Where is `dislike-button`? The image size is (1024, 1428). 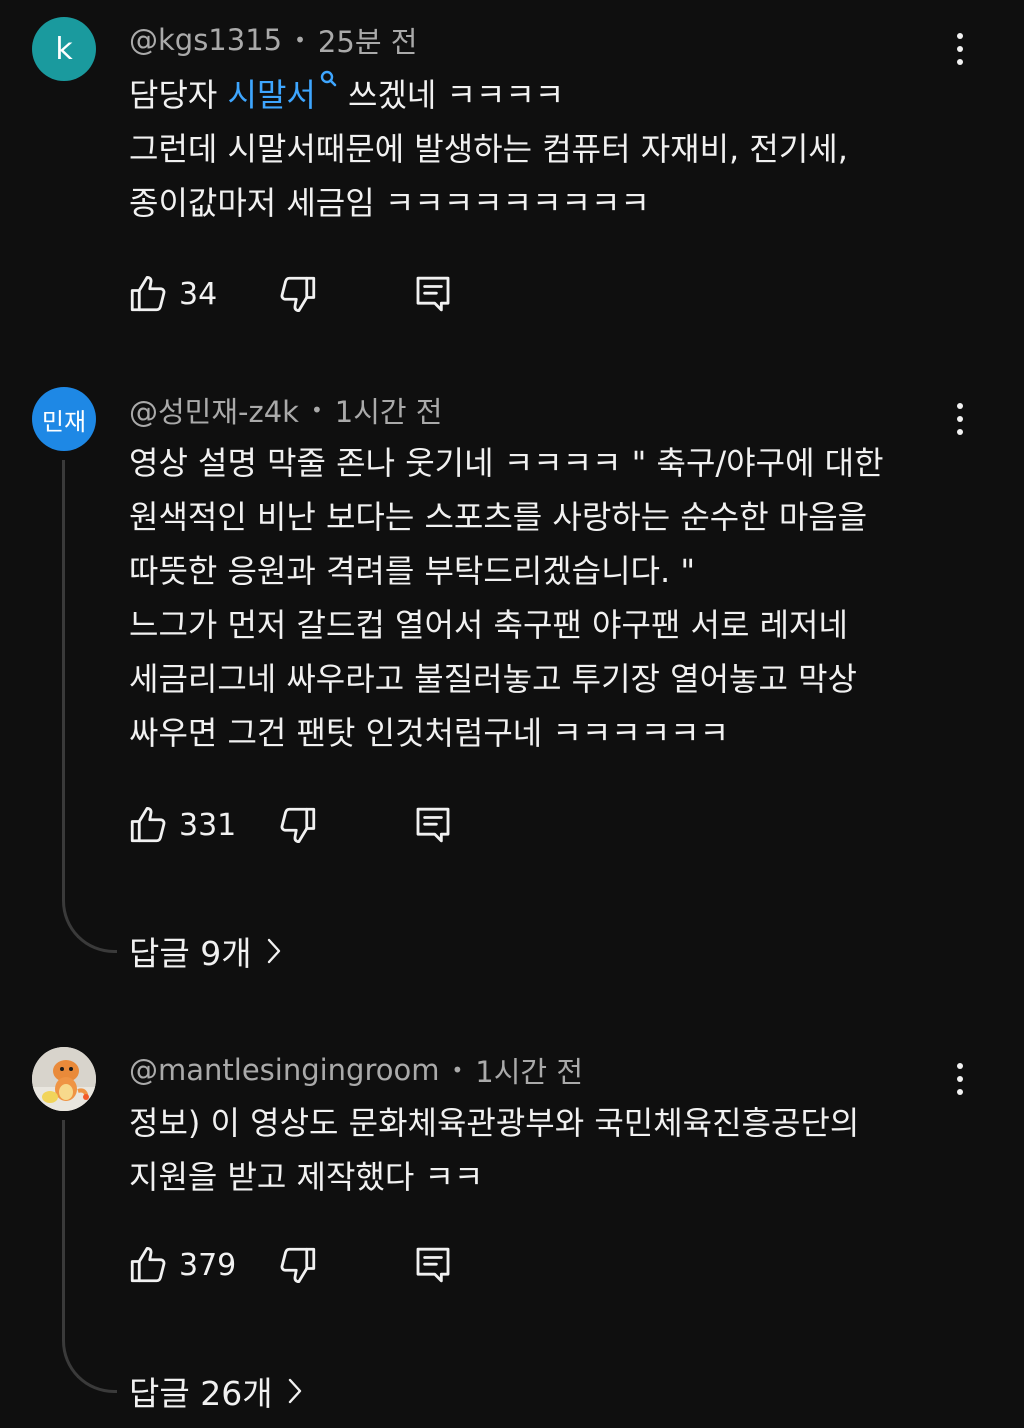
dislike-button is located at coordinates (298, 1265).